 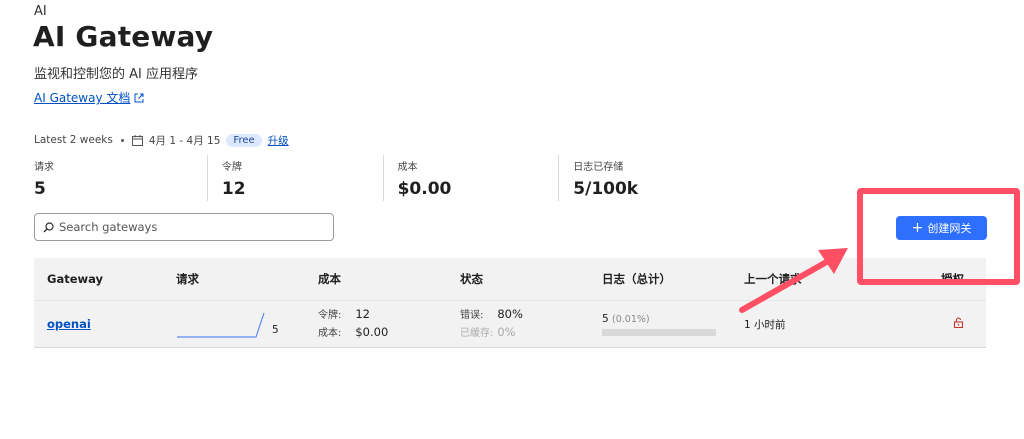 What do you see at coordinates (659, 332) in the screenshot?
I see `logs-usage-bar` at bounding box center [659, 332].